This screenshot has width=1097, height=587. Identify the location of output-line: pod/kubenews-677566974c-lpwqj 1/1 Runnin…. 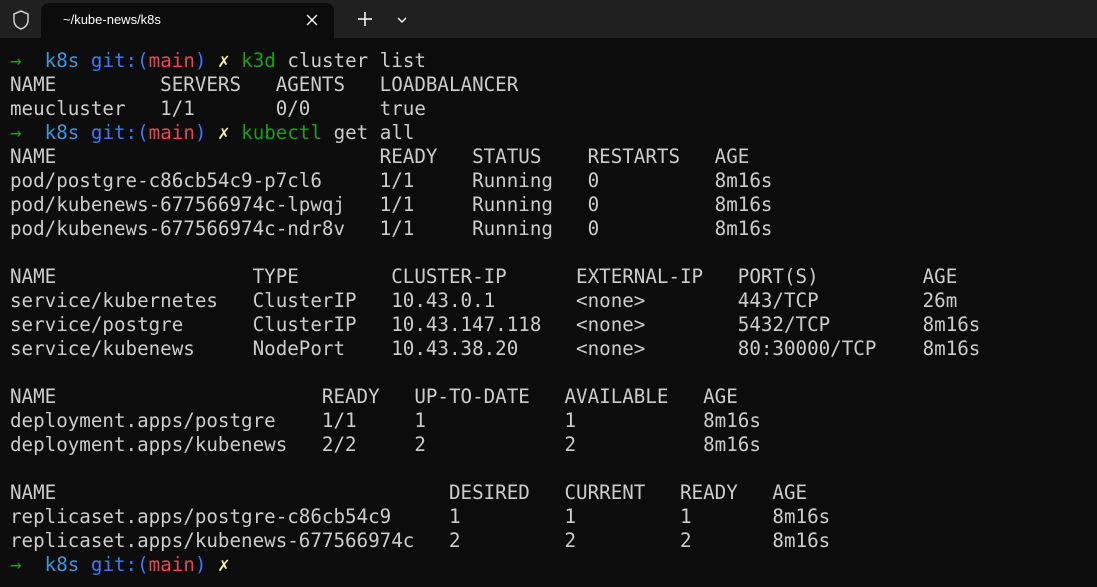
(391, 204).